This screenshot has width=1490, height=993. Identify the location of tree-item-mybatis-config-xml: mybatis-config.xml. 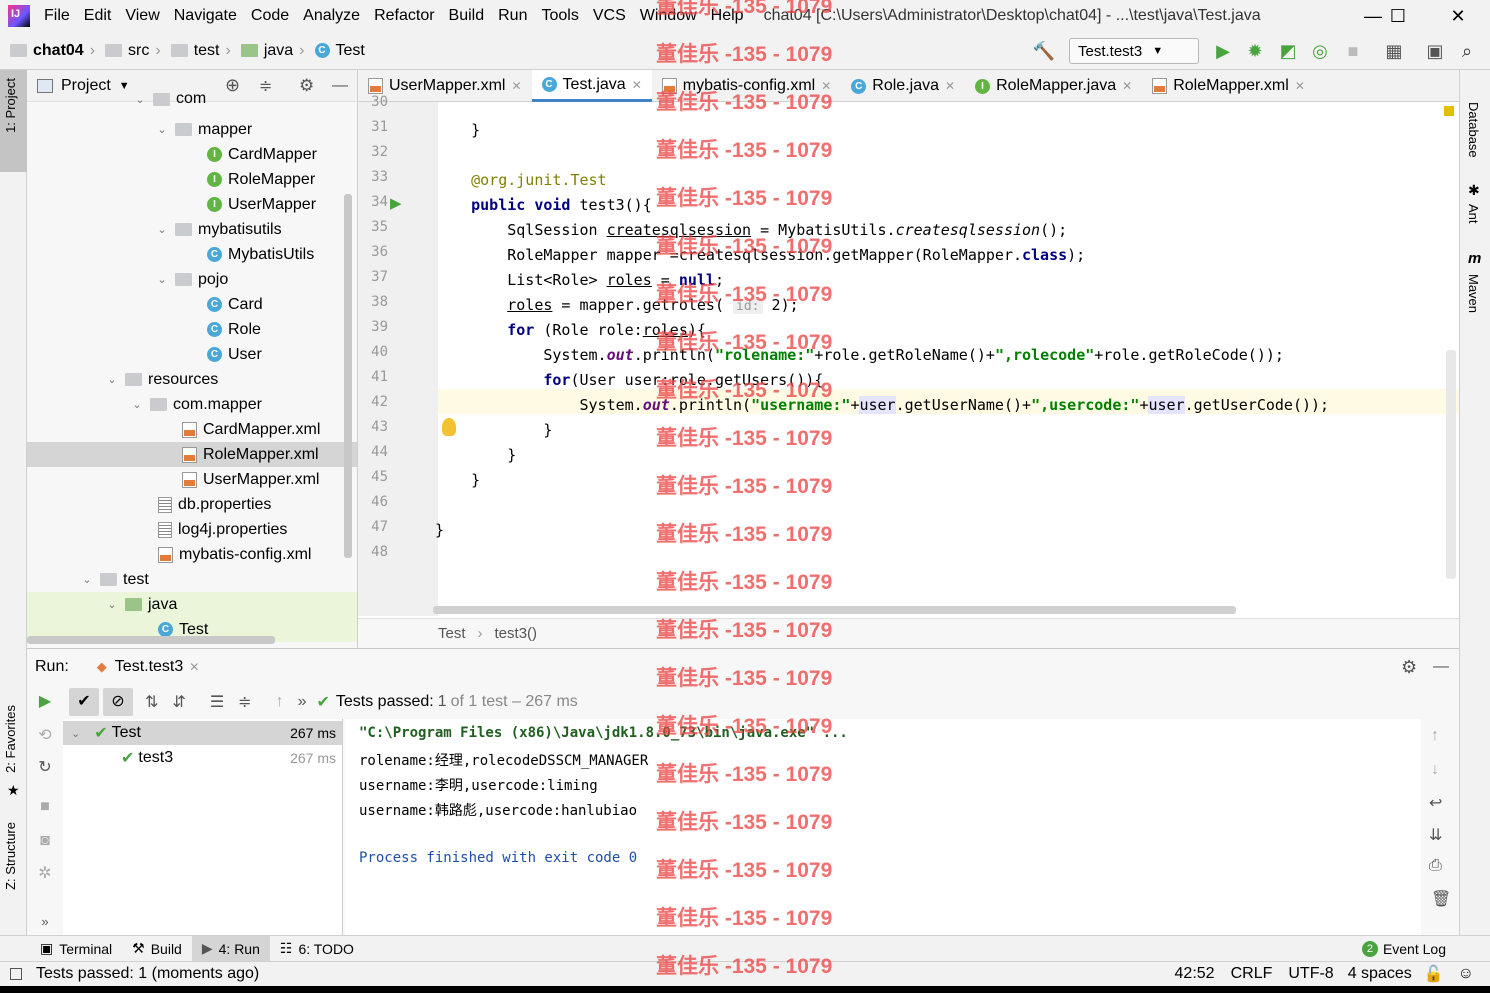
(192, 554).